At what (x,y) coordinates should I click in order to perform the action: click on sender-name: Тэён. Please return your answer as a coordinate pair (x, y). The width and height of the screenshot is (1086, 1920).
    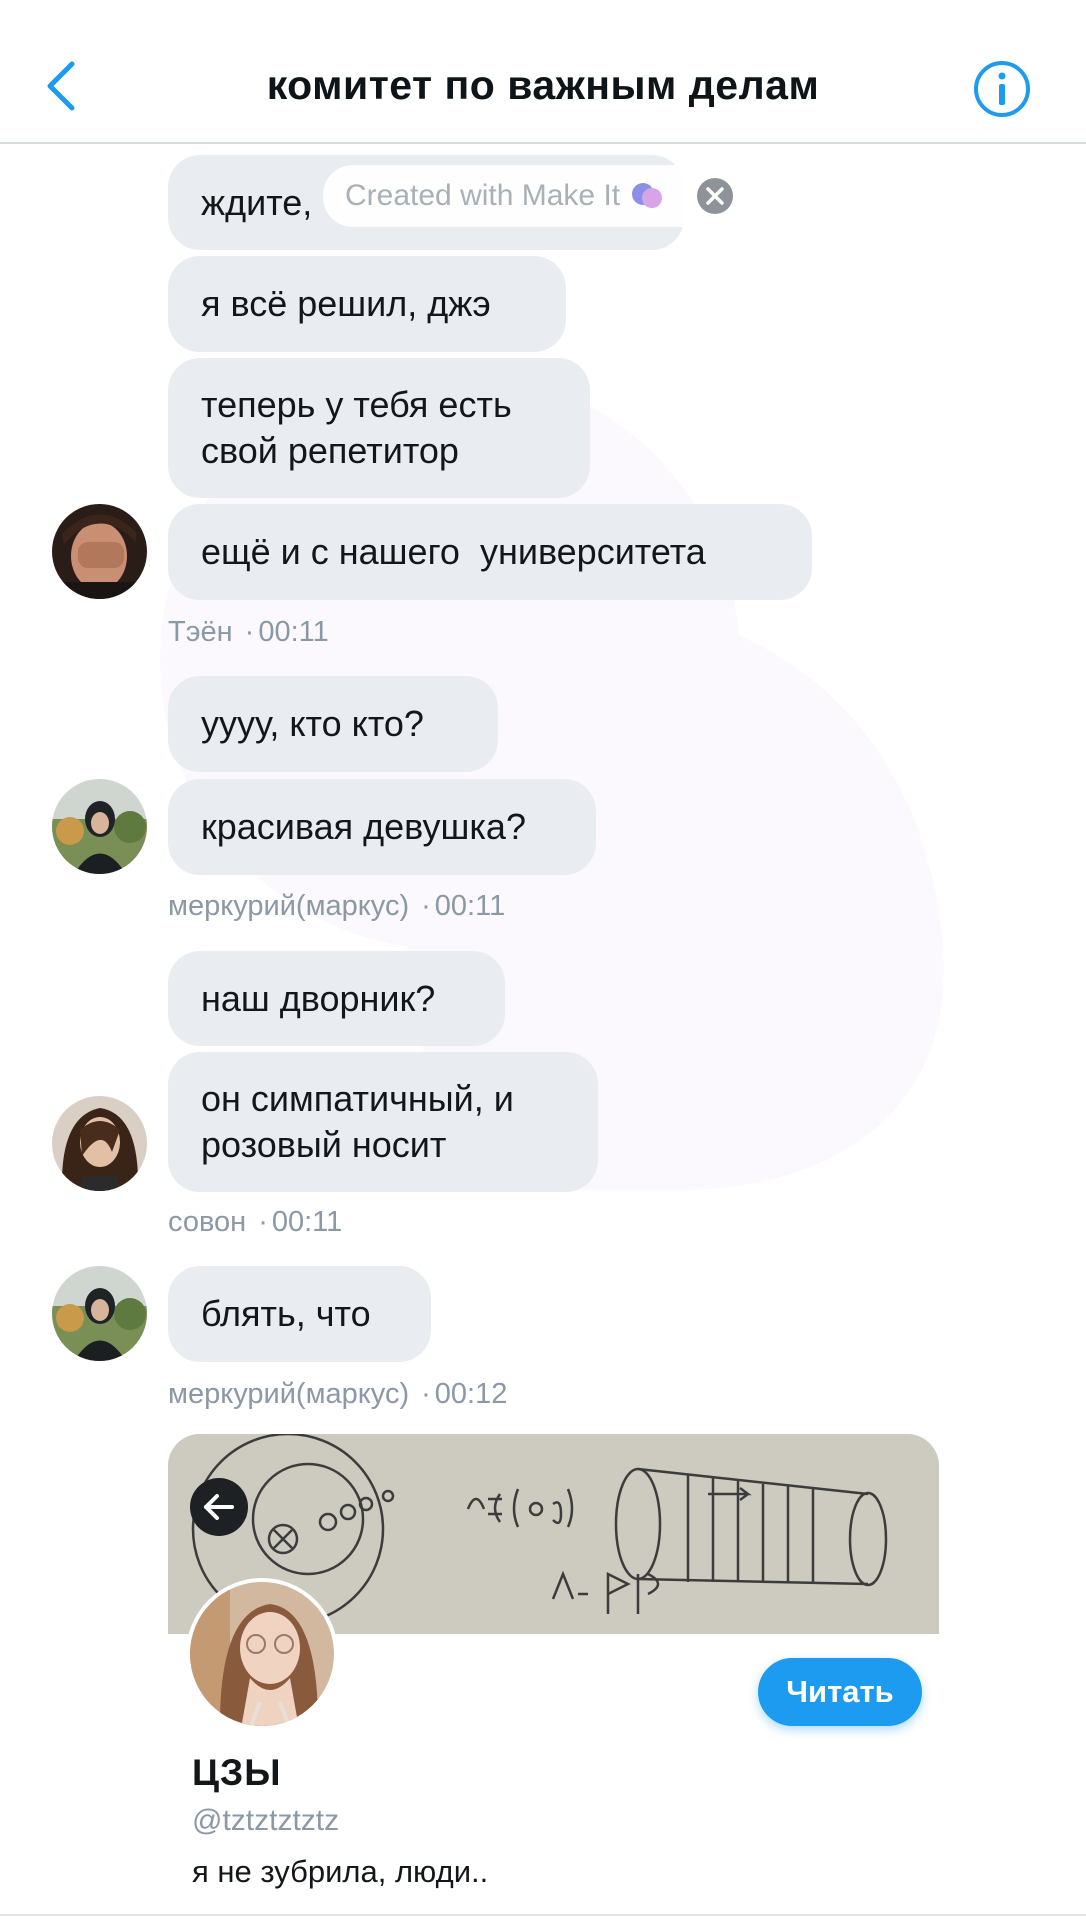
    Looking at the image, I should click on (200, 632).